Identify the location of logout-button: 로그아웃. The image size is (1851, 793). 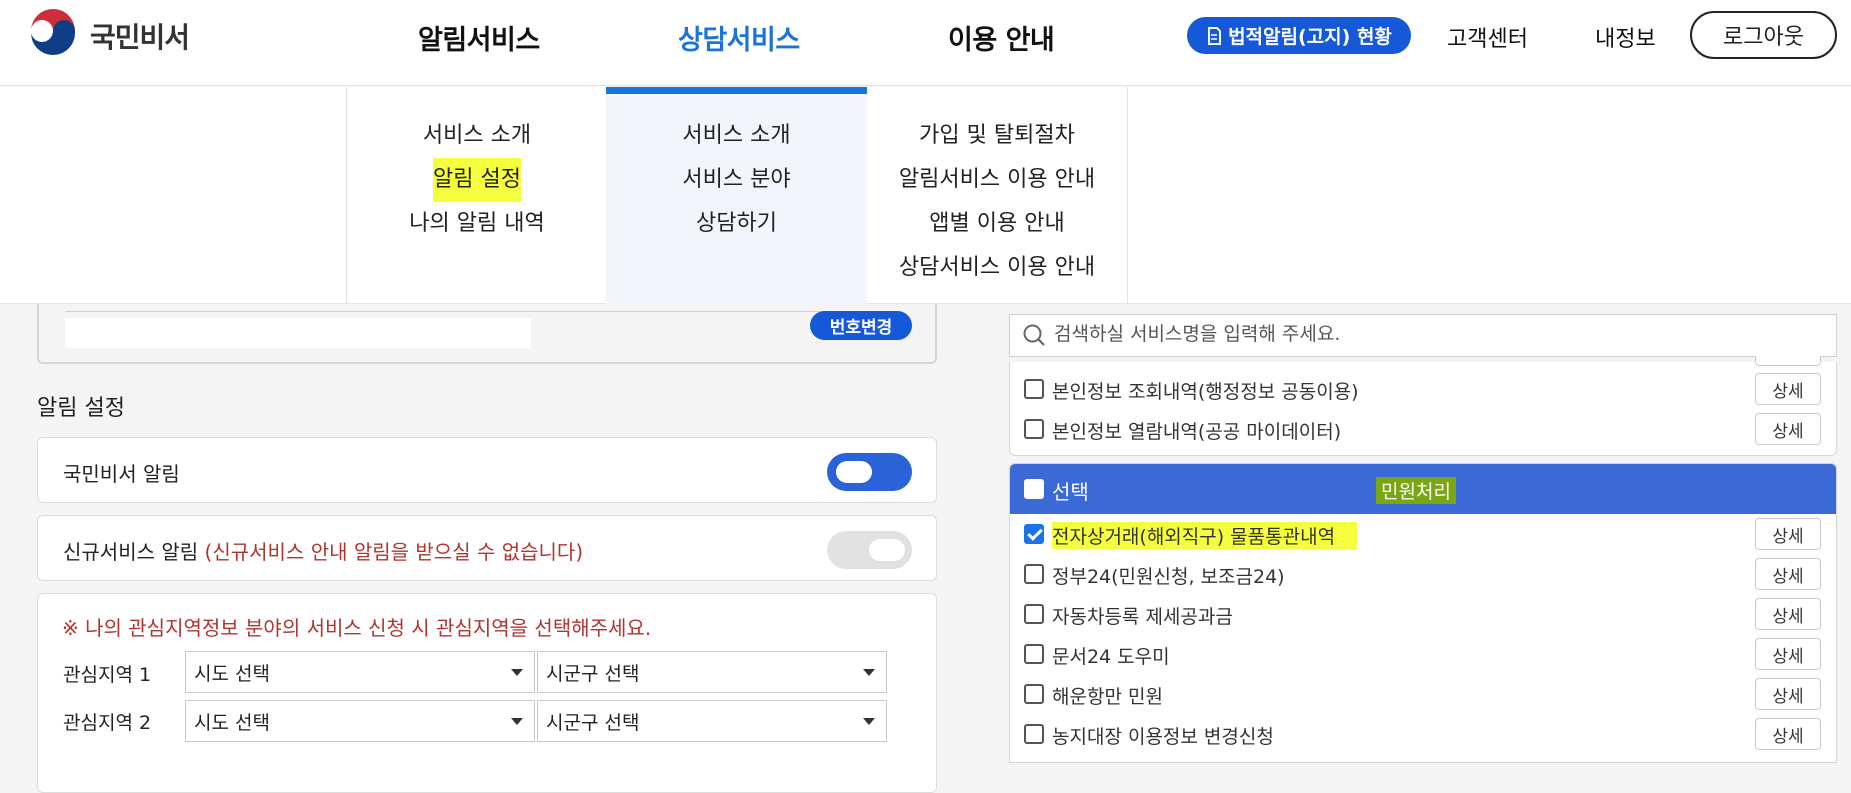
(1763, 35).